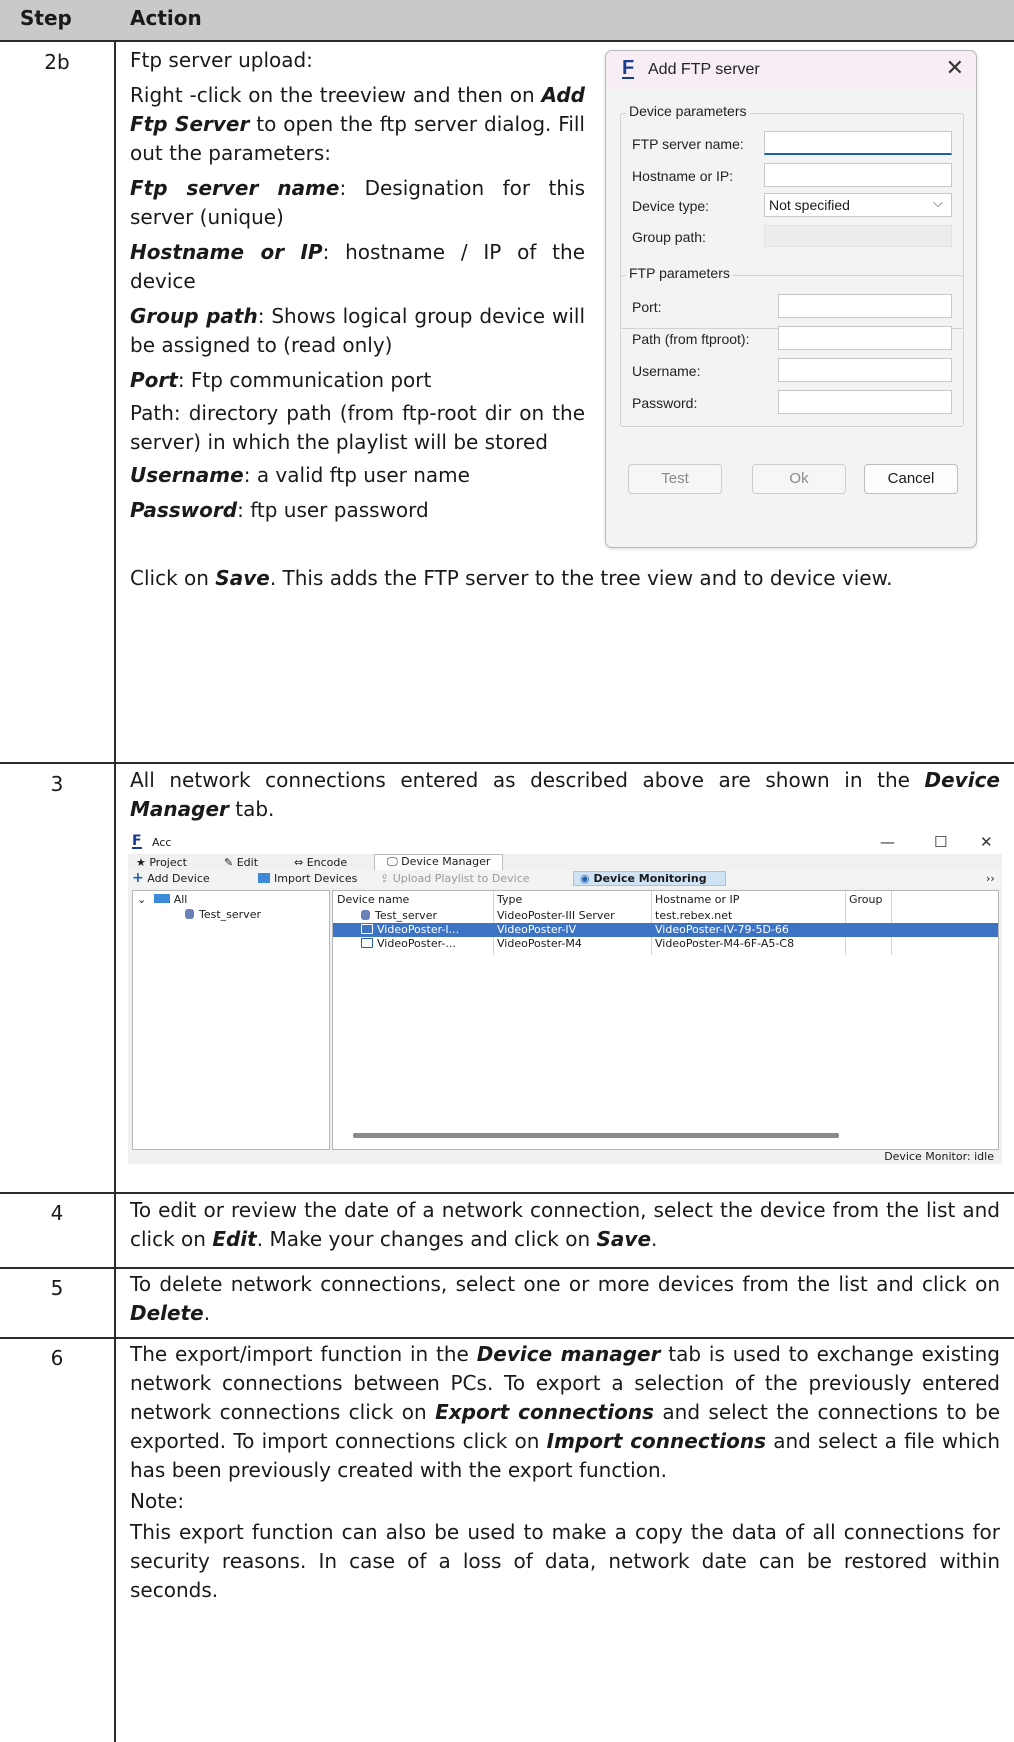 This screenshot has width=1014, height=1742. I want to click on upload-icon: ⇪, so click(385, 878).